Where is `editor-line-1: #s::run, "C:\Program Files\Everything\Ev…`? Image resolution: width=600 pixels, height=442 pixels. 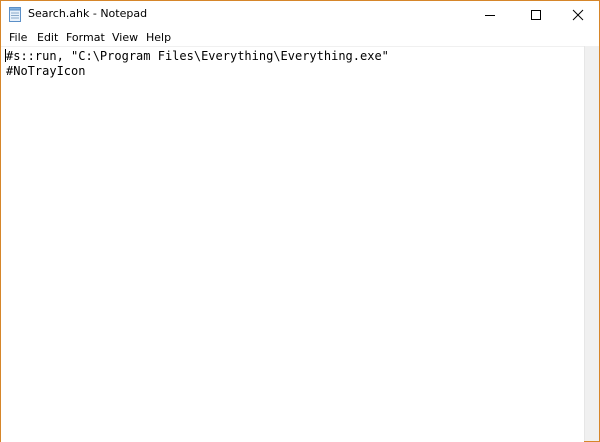 editor-line-1: #s::run, "C:\Program Files\Everything\Ev… is located at coordinates (197, 56).